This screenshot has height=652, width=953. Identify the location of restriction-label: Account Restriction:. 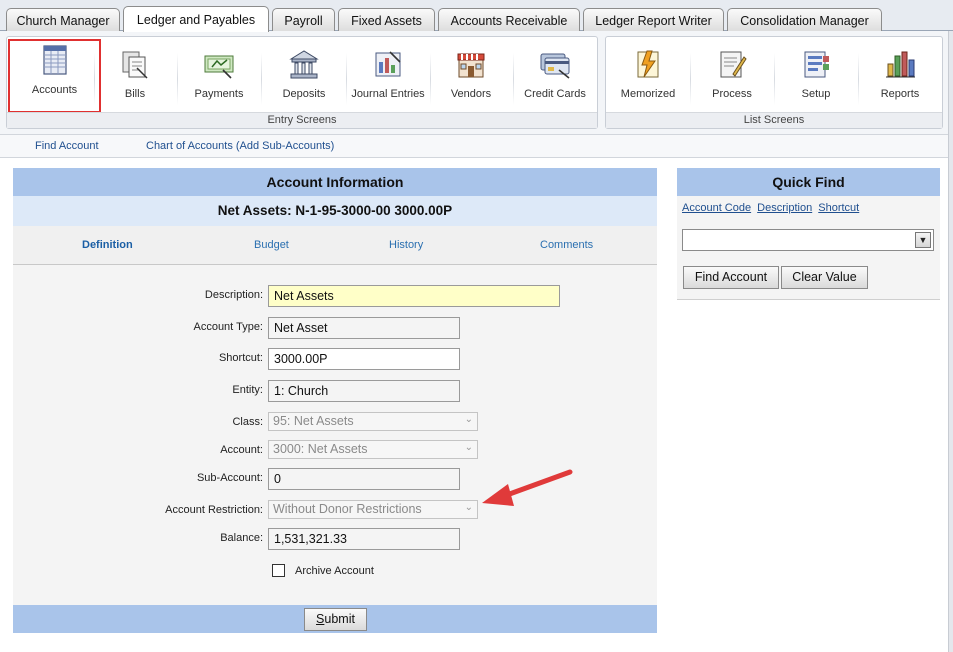
(214, 510).